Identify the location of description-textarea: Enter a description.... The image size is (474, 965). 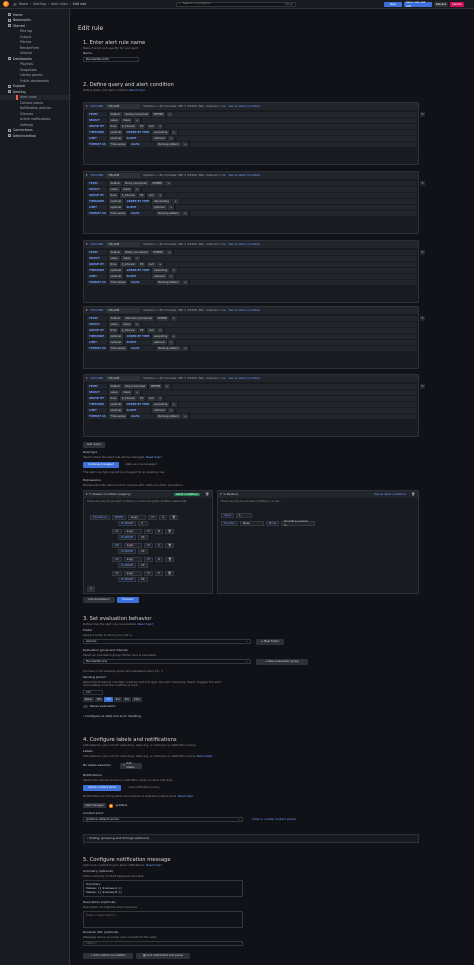
(163, 919).